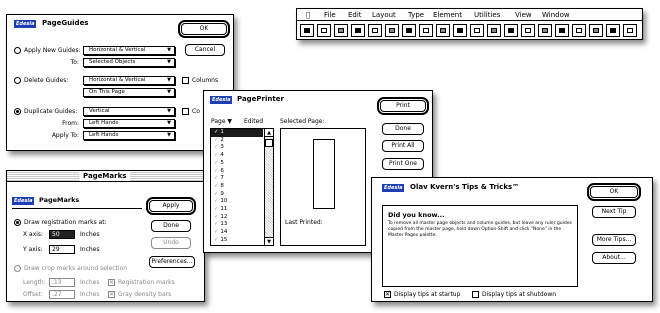  Describe the element at coordinates (269, 133) in the screenshot. I see `scroll-up-arrow-icon: ▲` at that location.